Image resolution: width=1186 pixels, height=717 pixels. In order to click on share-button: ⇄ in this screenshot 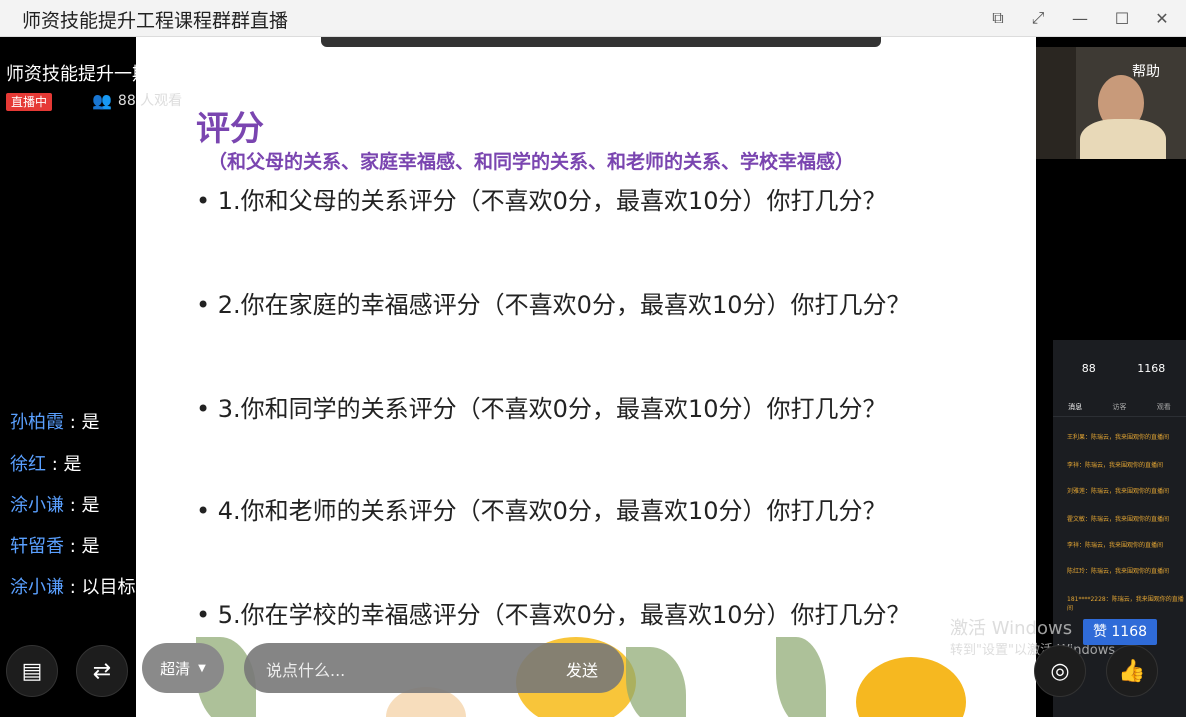, I will do `click(102, 671)`.